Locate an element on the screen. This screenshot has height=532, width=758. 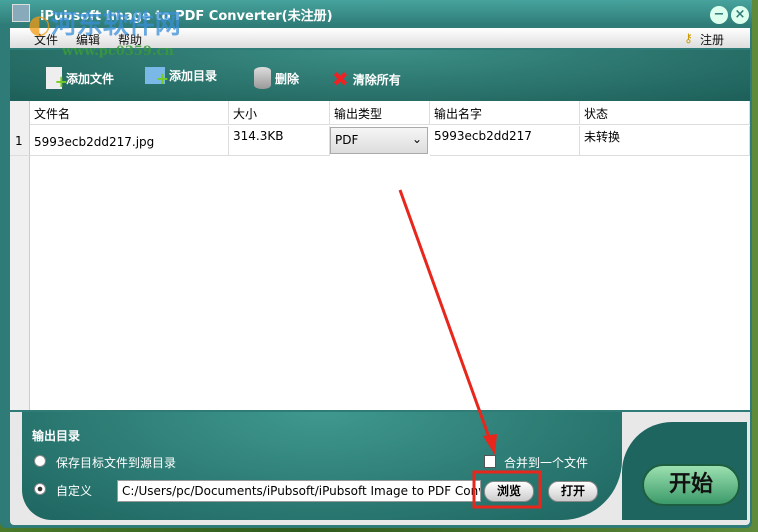
red-arrow is located at coordinates (445, 315).